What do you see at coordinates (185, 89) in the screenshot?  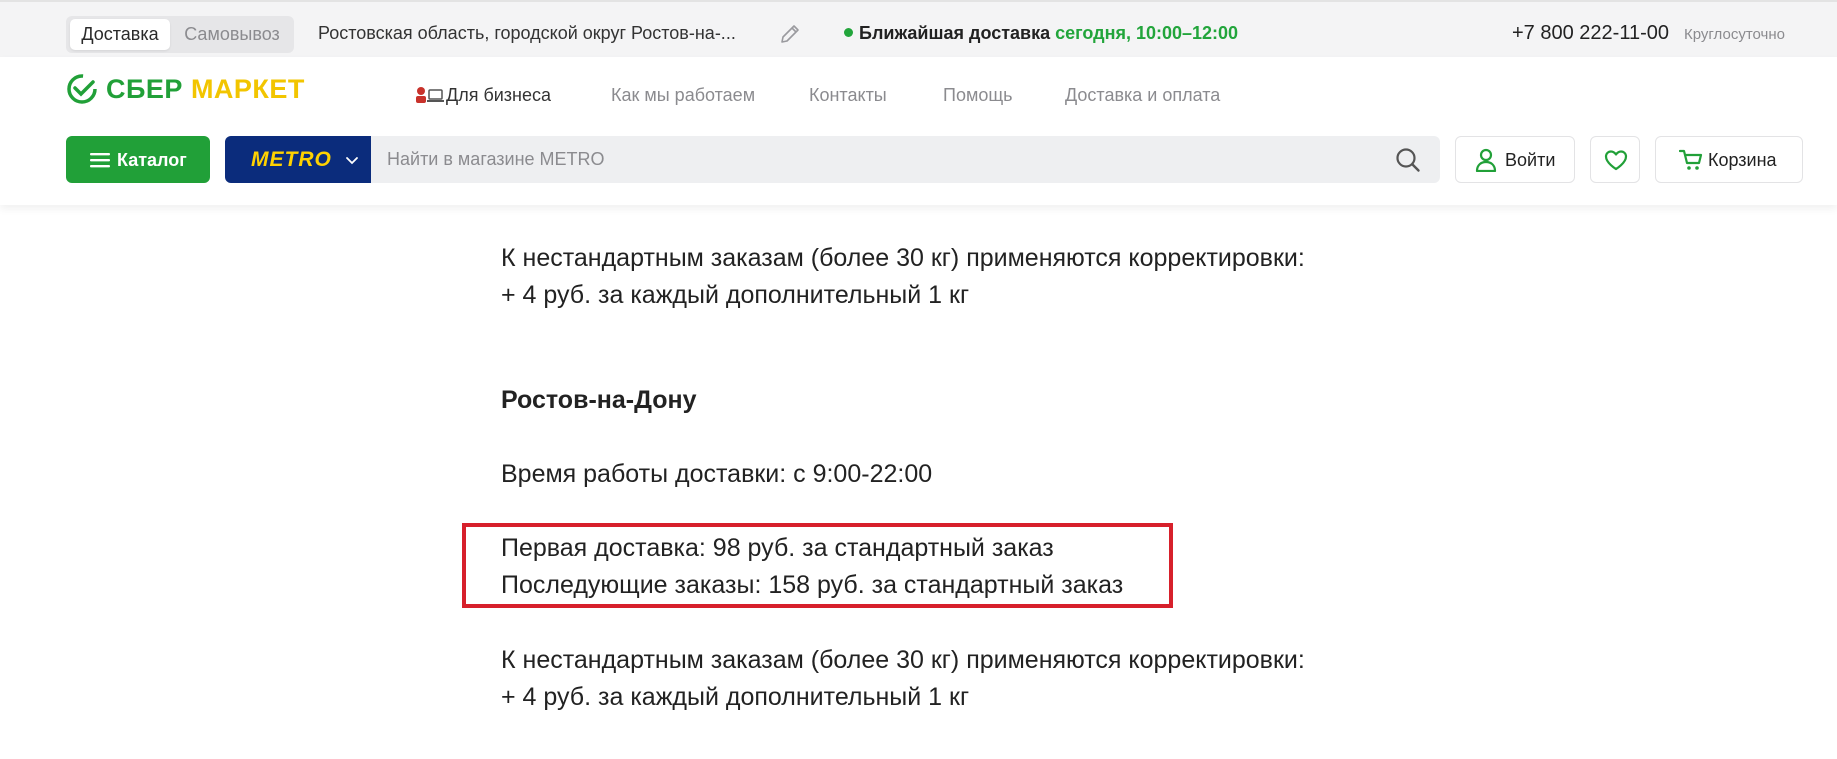 I see `sbermarket-logo: СБЕР МАРКЕТ` at bounding box center [185, 89].